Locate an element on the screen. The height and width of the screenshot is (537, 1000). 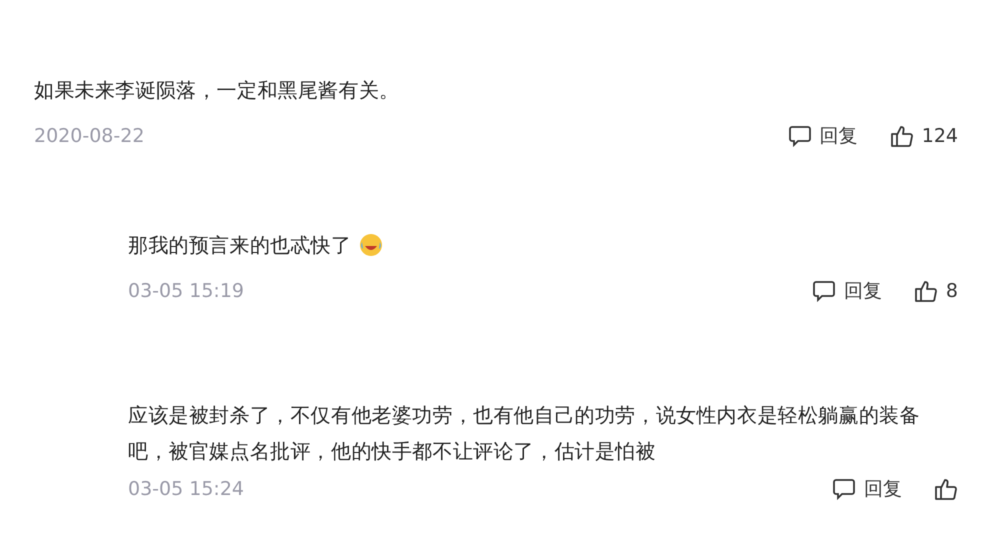
comment-time: 2020-08-22 is located at coordinates (89, 136).